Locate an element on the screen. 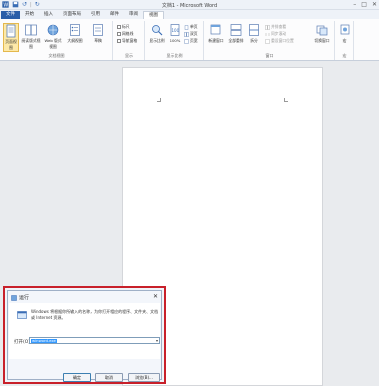 Image resolution: width=379 pixels, height=386 pixels. group-window: 新建窗口 全部重排 拆分 并排查看 同步滚动 重设窗口位置 切换窗口 窗口 is located at coordinates (270, 40).